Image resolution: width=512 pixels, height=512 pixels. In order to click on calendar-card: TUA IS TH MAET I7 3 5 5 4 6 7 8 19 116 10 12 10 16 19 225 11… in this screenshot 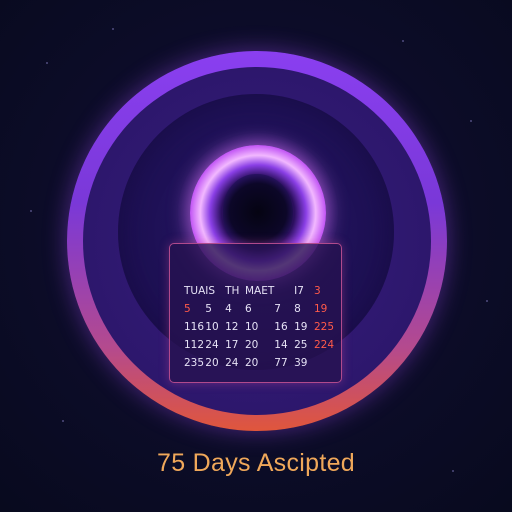, I will do `click(255, 313)`.